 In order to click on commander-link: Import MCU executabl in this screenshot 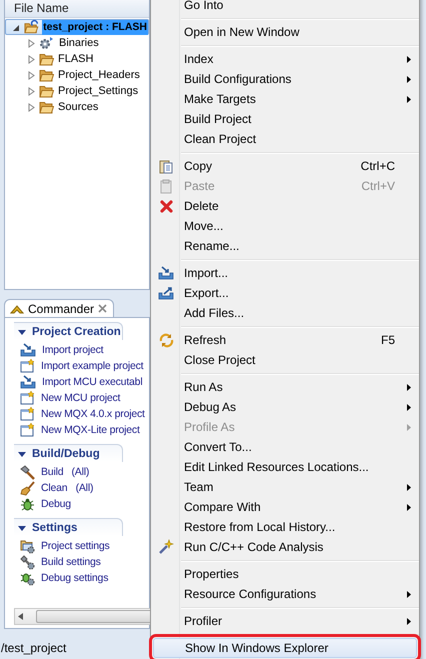, I will do `click(92, 382)`.